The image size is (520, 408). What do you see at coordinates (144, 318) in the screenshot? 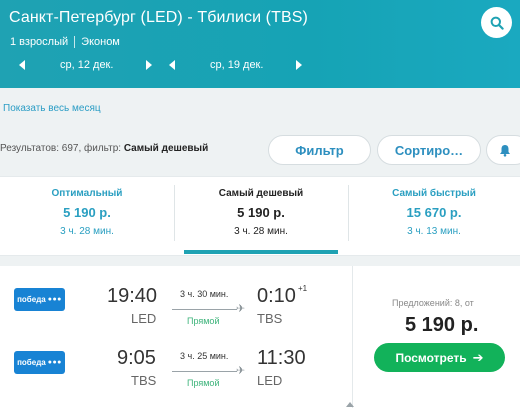
I see `outbound-departure-code: LED` at bounding box center [144, 318].